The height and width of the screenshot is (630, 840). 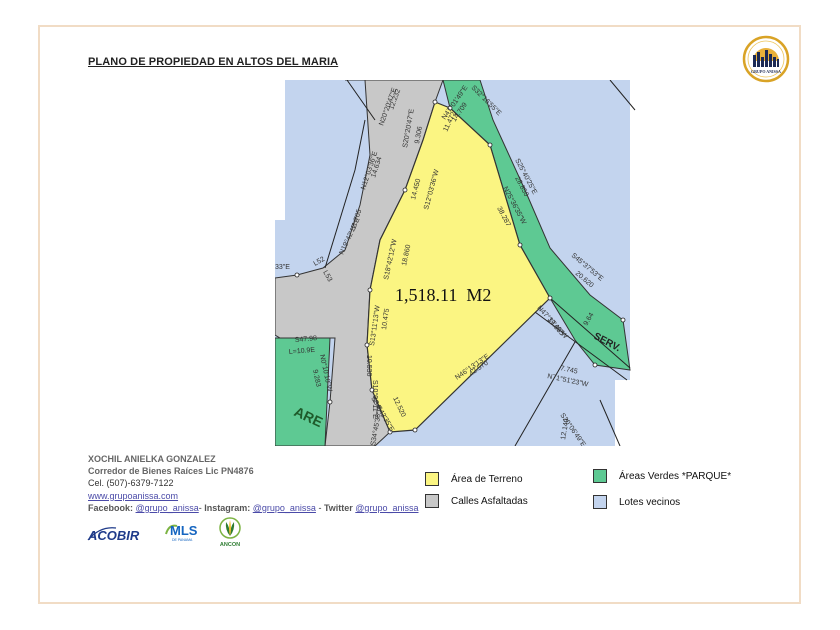 What do you see at coordinates (171, 471) in the screenshot?
I see `agent-title: Corredor de Bienes Raíces Lic PN4876` at bounding box center [171, 471].